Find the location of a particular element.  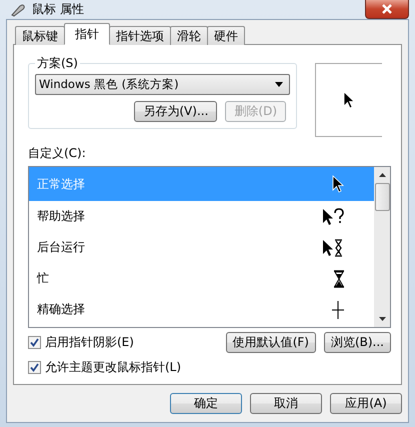

tab: 硬件 is located at coordinates (226, 35).